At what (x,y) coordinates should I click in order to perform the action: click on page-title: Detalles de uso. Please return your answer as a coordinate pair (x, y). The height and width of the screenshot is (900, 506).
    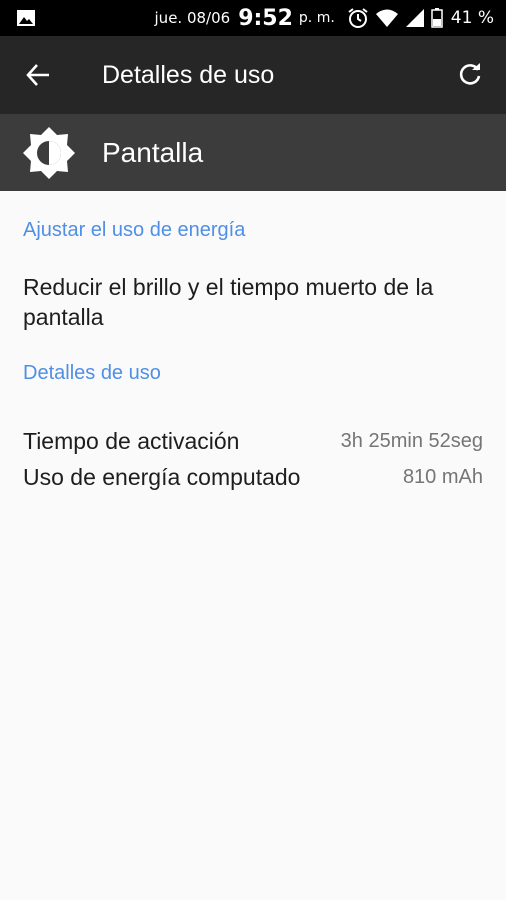
    Looking at the image, I should click on (188, 75).